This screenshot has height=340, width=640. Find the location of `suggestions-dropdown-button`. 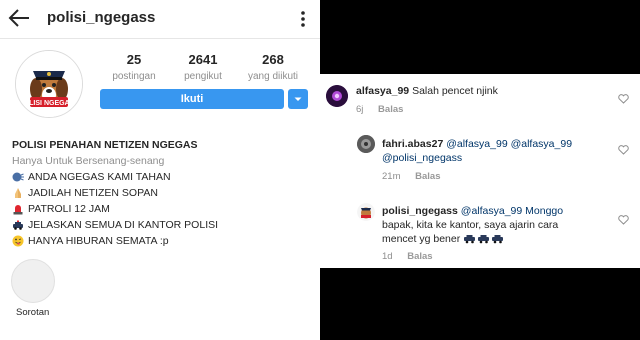

suggestions-dropdown-button is located at coordinates (298, 99).